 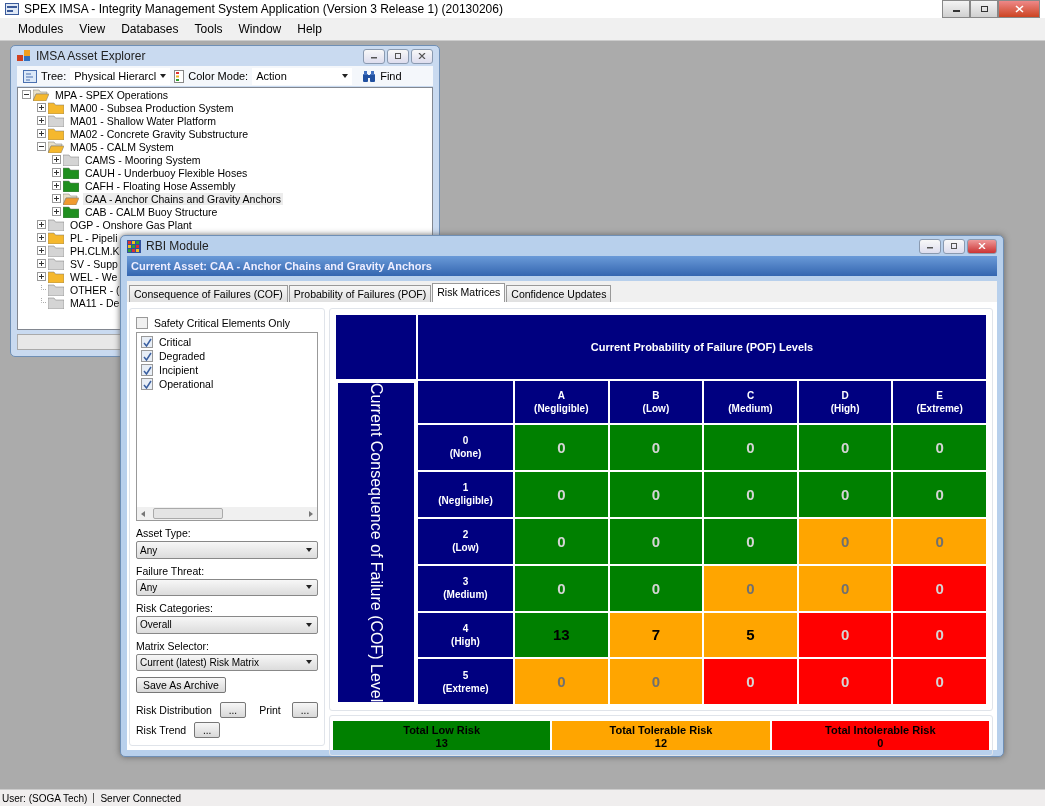 I want to click on row-header: 3 (Medium), so click(x=465, y=588).